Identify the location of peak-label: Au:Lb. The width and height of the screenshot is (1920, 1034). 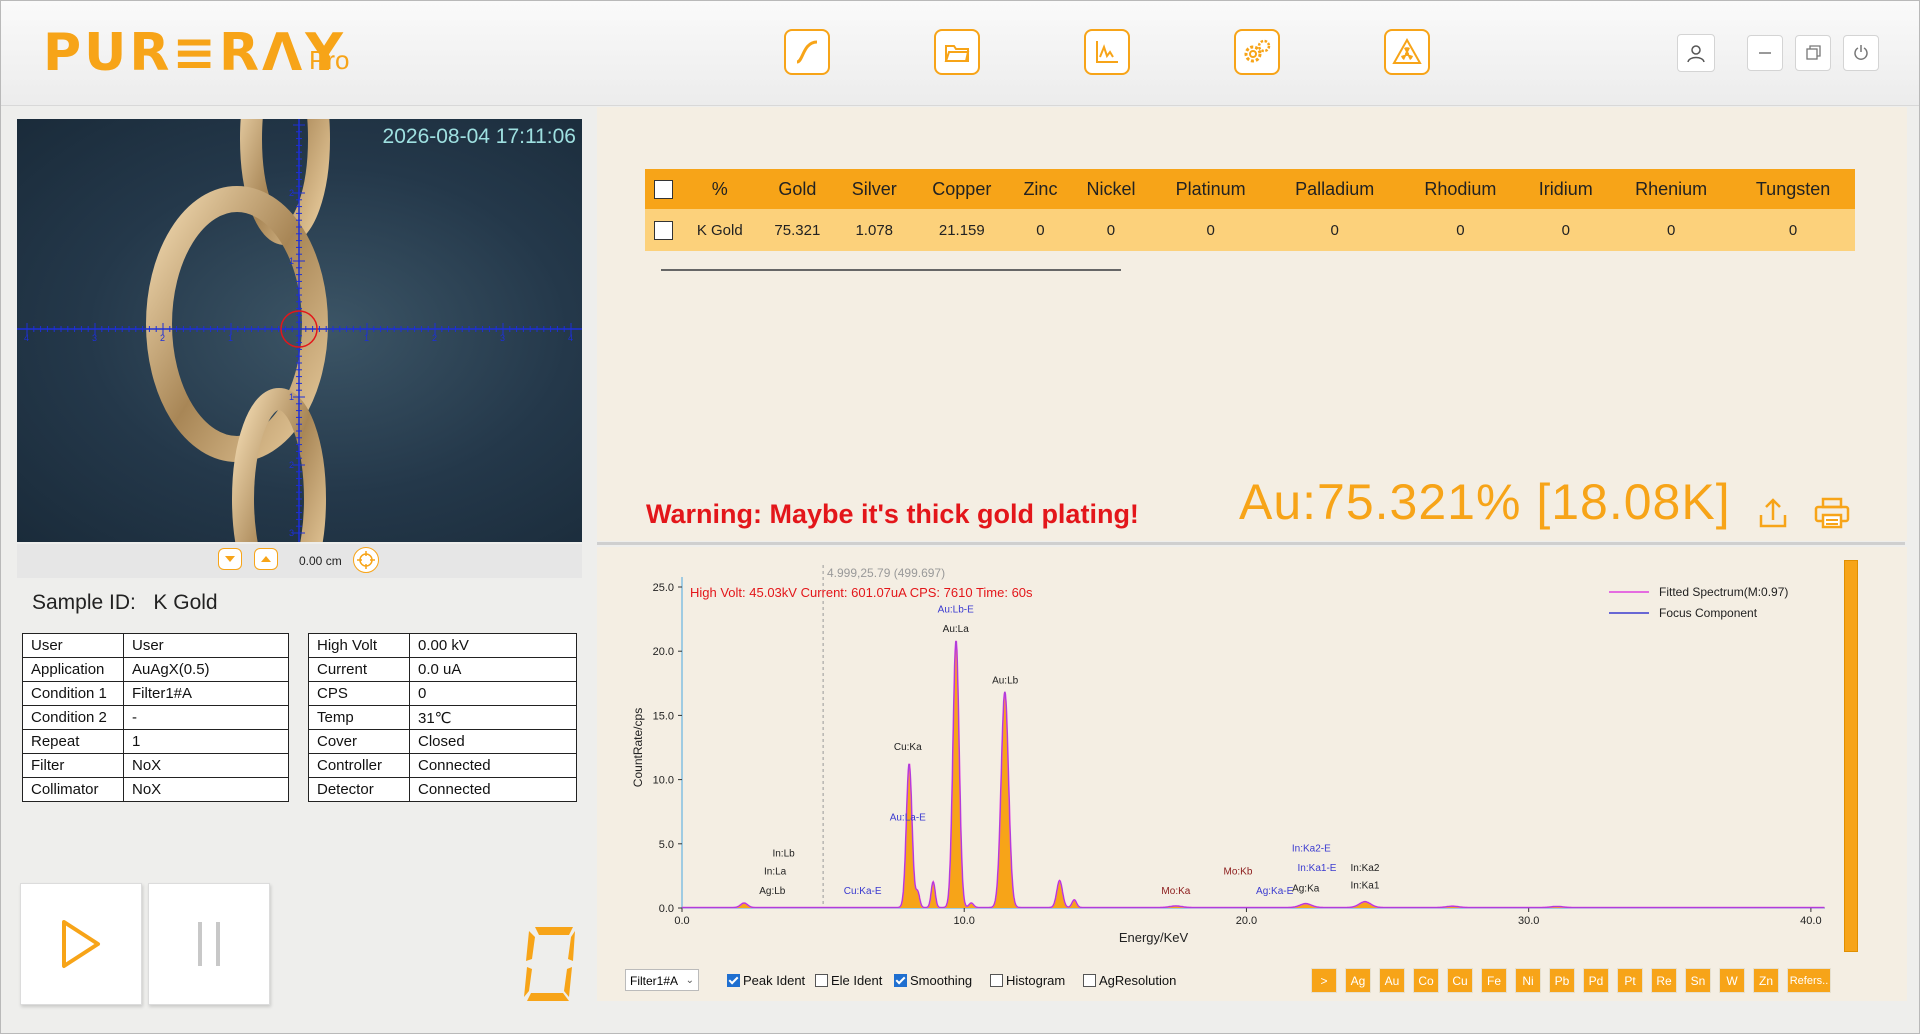
(1005, 680).